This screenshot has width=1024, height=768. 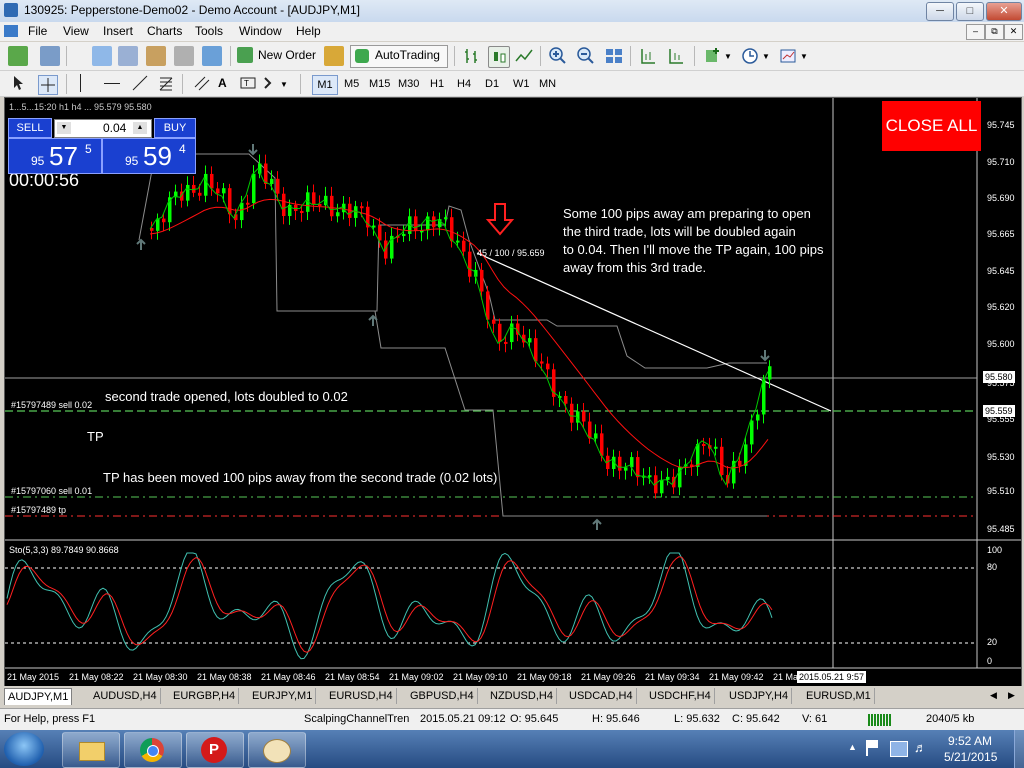 I want to click on network-icon, so click(x=899, y=749).